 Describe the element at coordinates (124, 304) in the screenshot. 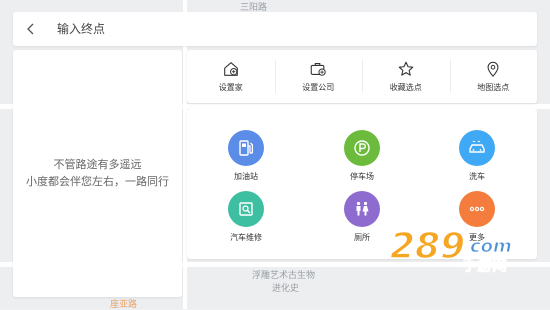

I see `map-street-label: 座亚路` at that location.